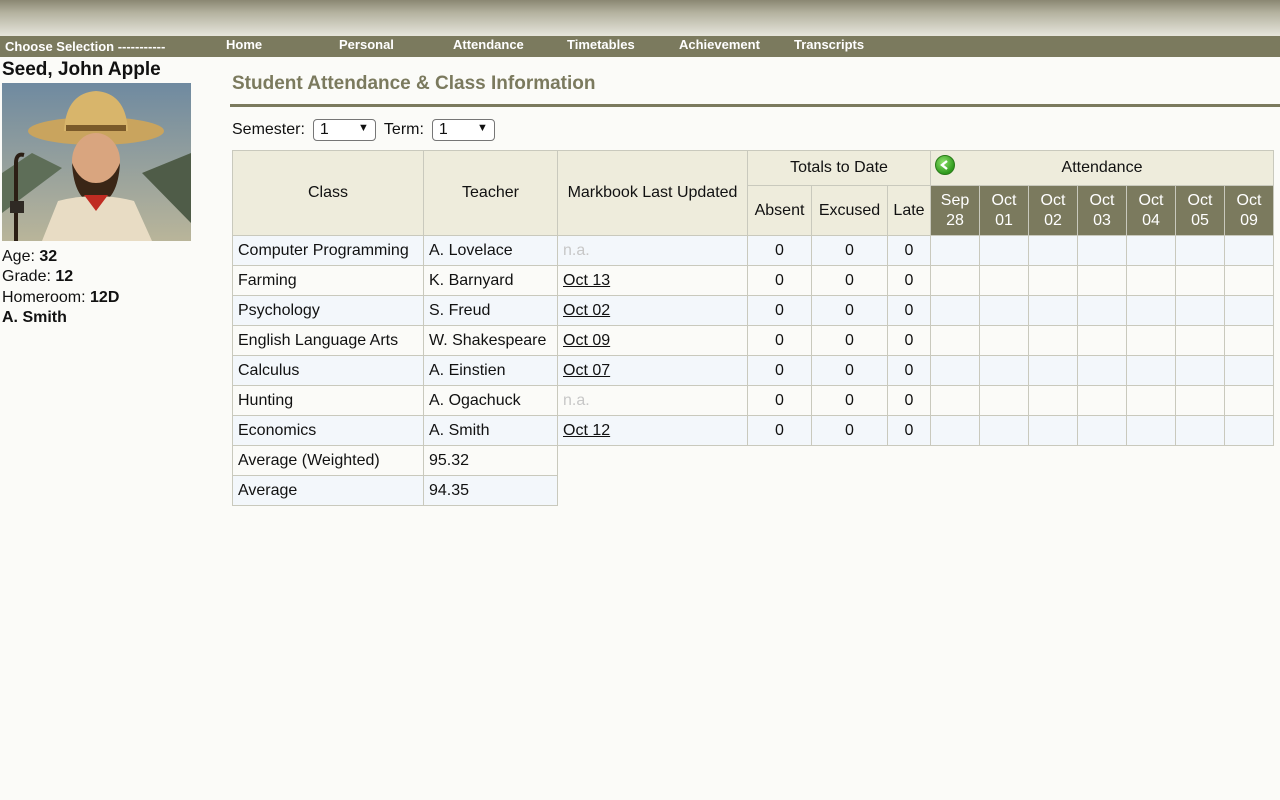  I want to click on markbook-link: Oct 13, so click(586, 280).